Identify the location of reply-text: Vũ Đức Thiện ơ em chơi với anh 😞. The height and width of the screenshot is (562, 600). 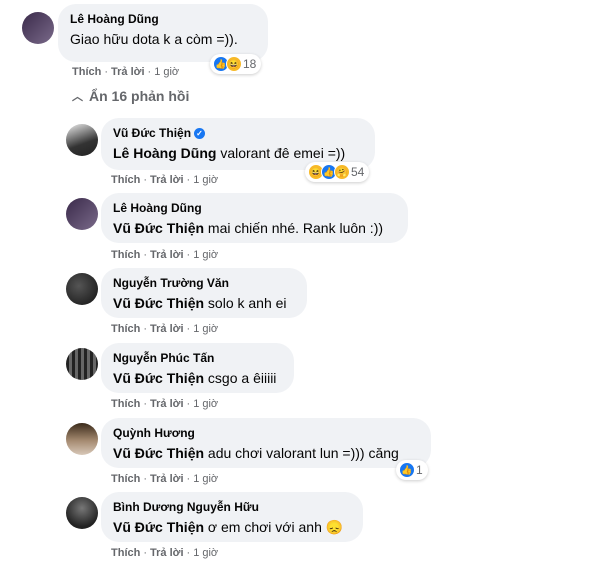
(232, 527).